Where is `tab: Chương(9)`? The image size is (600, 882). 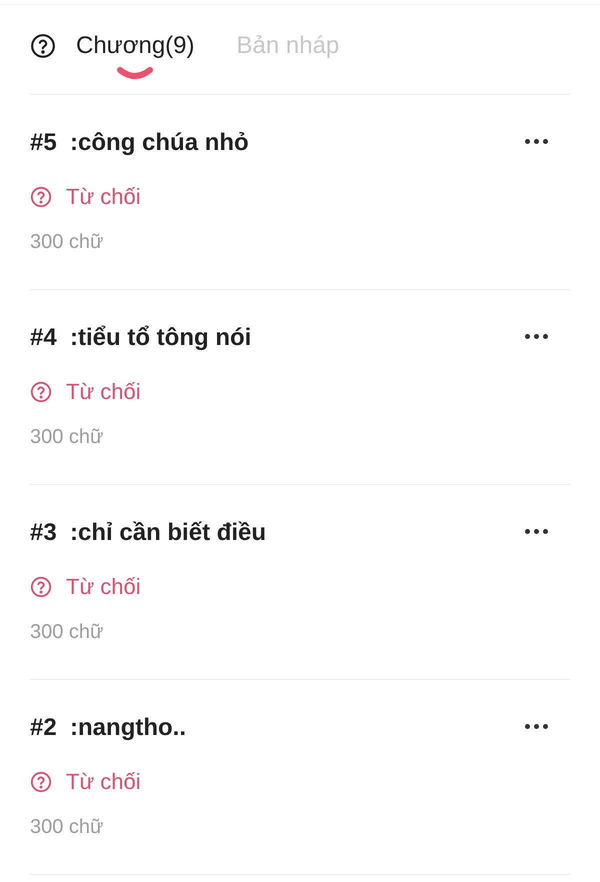
tab: Chương(9) is located at coordinates (135, 46).